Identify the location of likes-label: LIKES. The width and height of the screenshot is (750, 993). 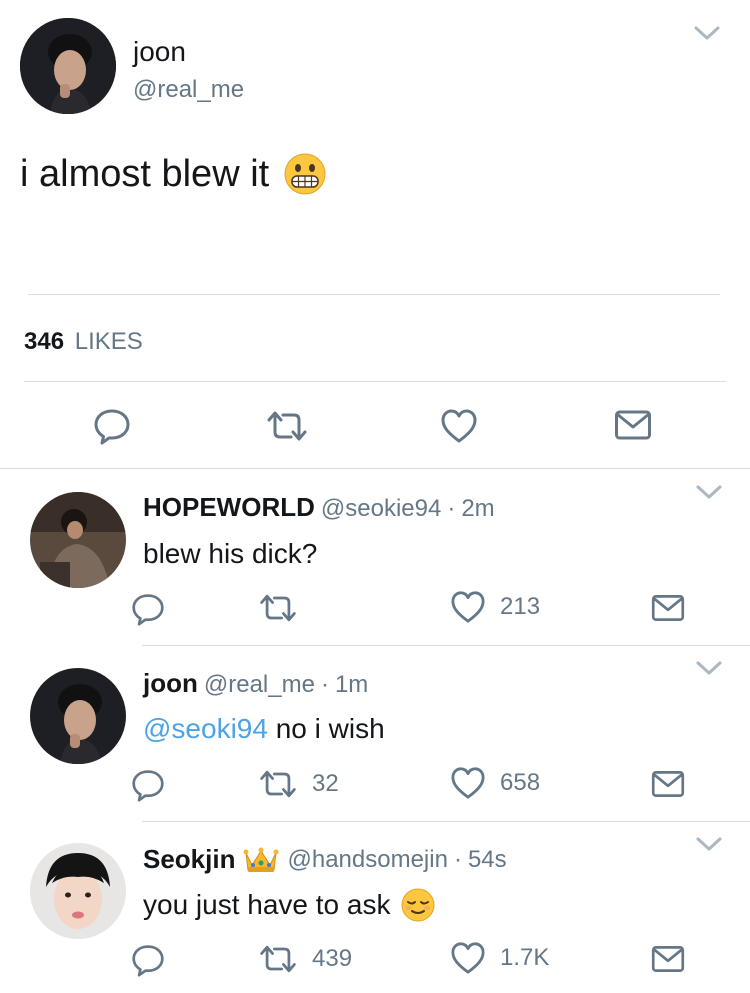
(108, 341).